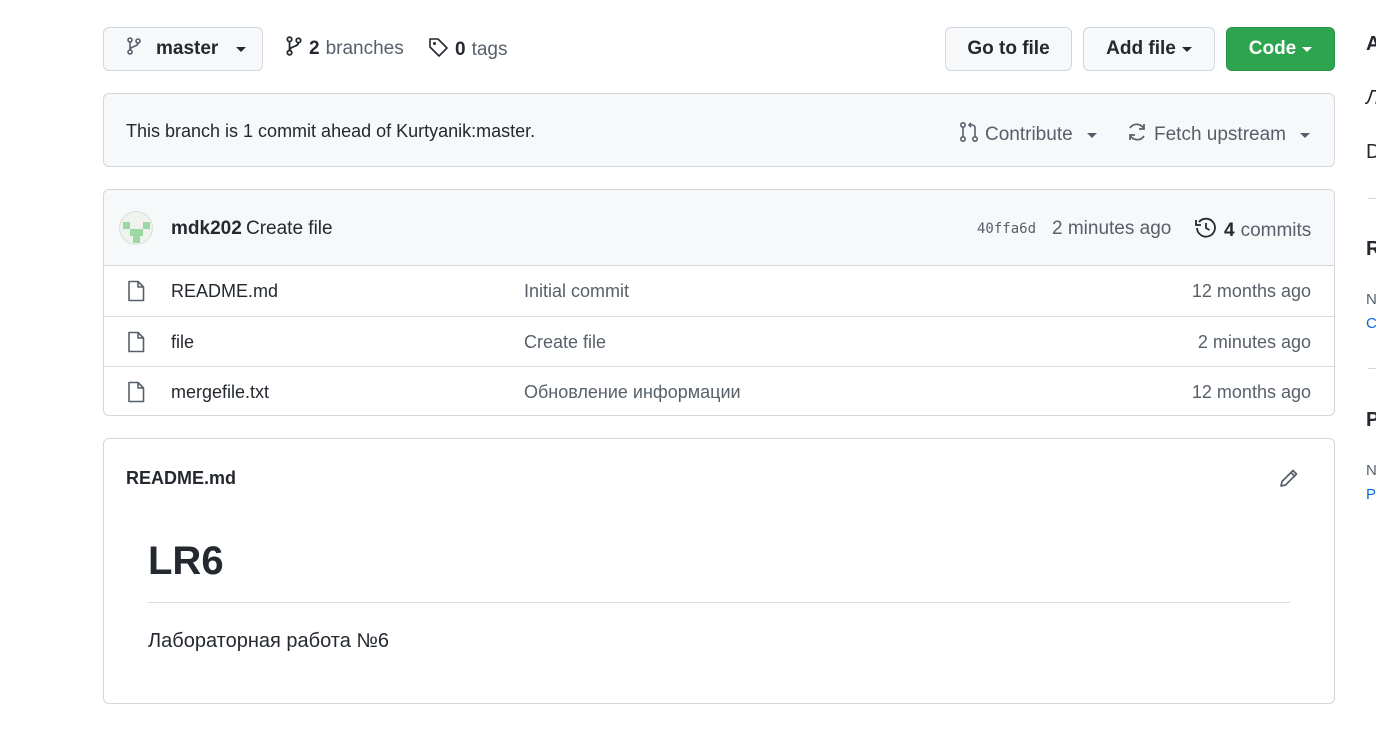  I want to click on go-to-file-label: Go to file, so click(1008, 48).